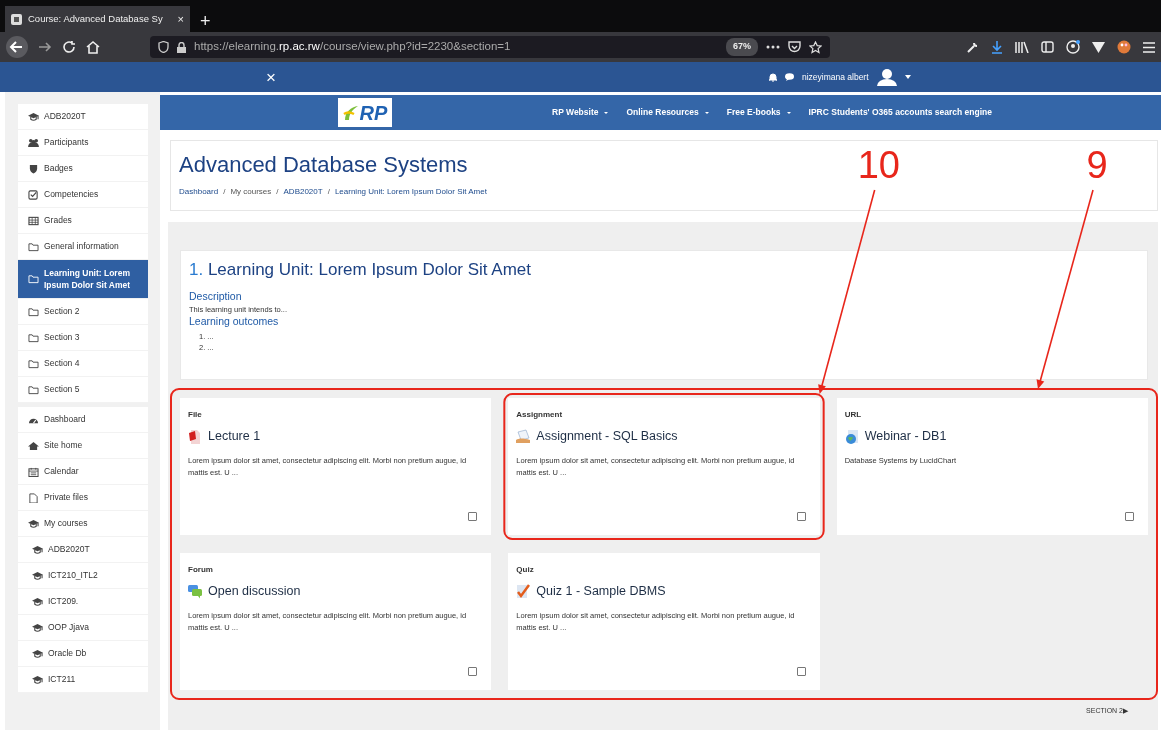  I want to click on house-icon, so click(33, 445).